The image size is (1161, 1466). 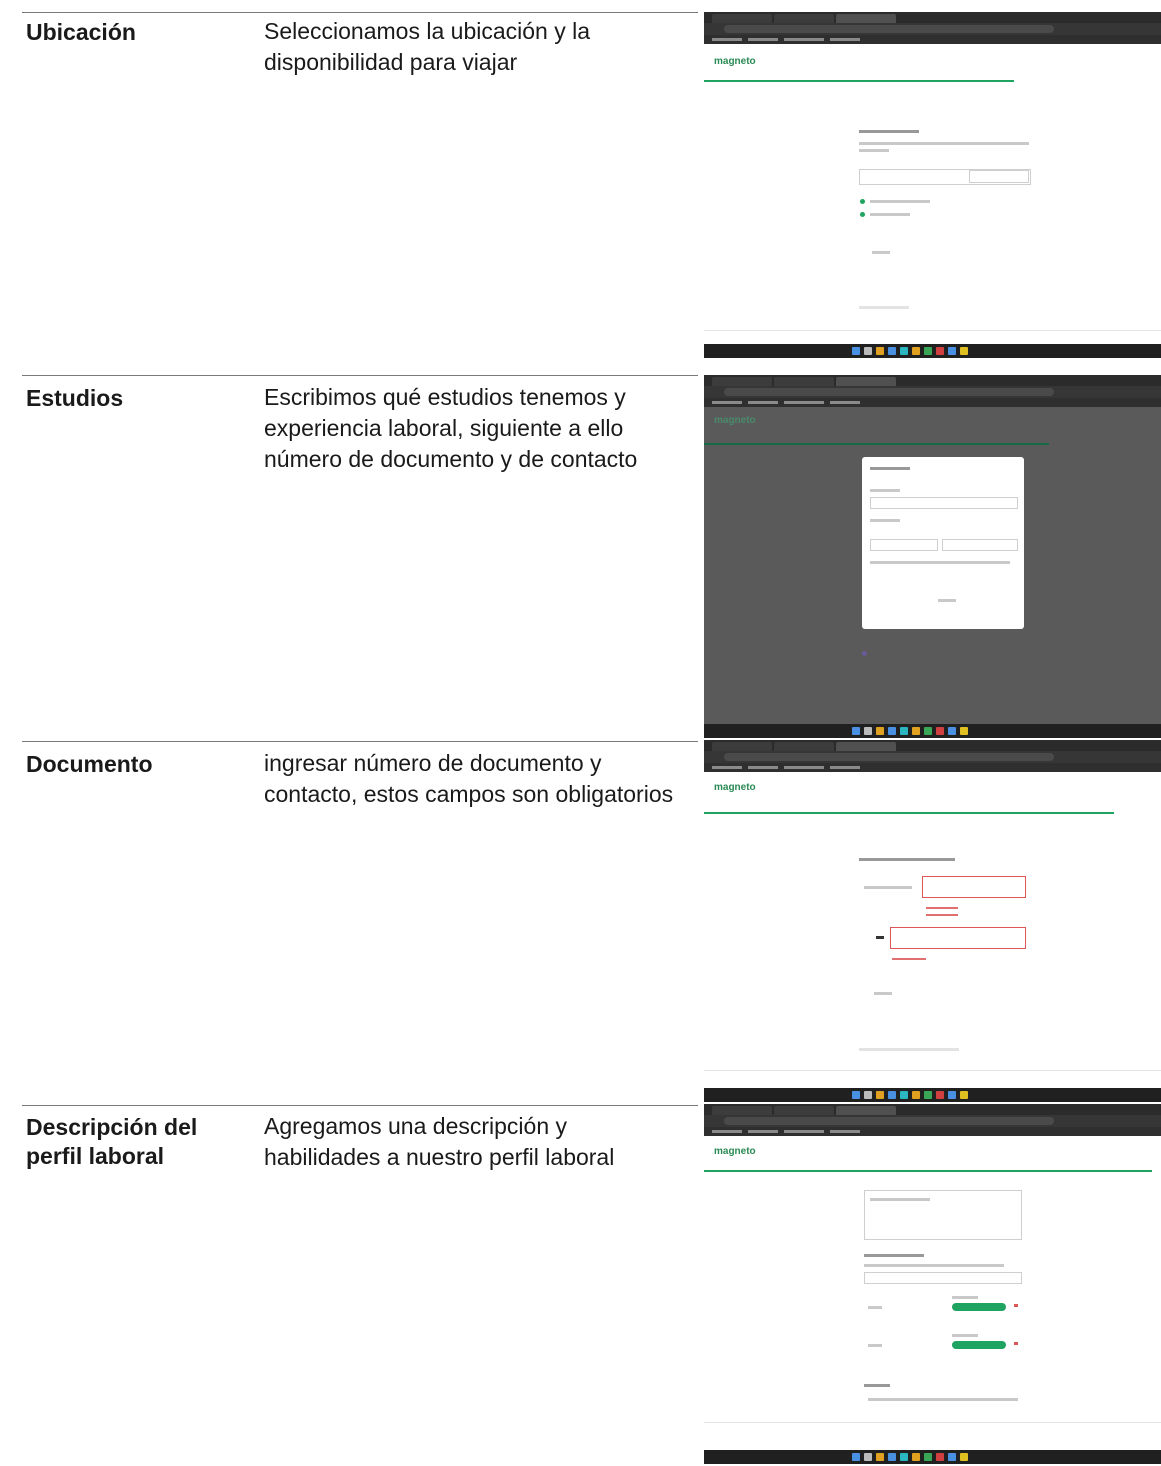 What do you see at coordinates (944, 503) in the screenshot?
I see `study-input` at bounding box center [944, 503].